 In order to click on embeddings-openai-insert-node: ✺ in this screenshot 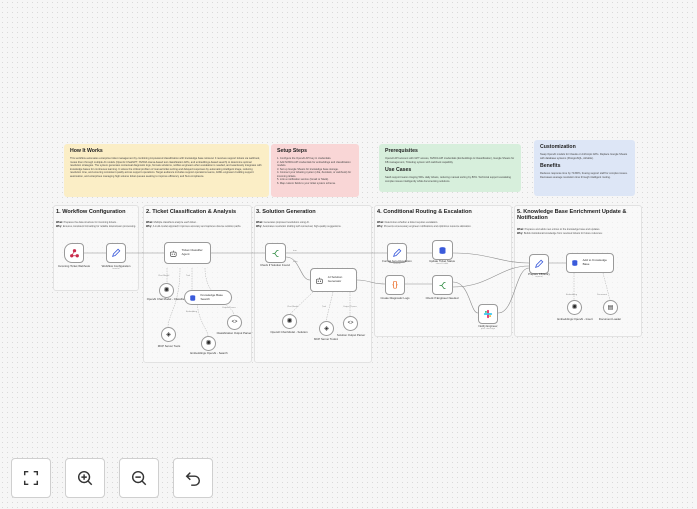, I will do `click(574, 307)`.